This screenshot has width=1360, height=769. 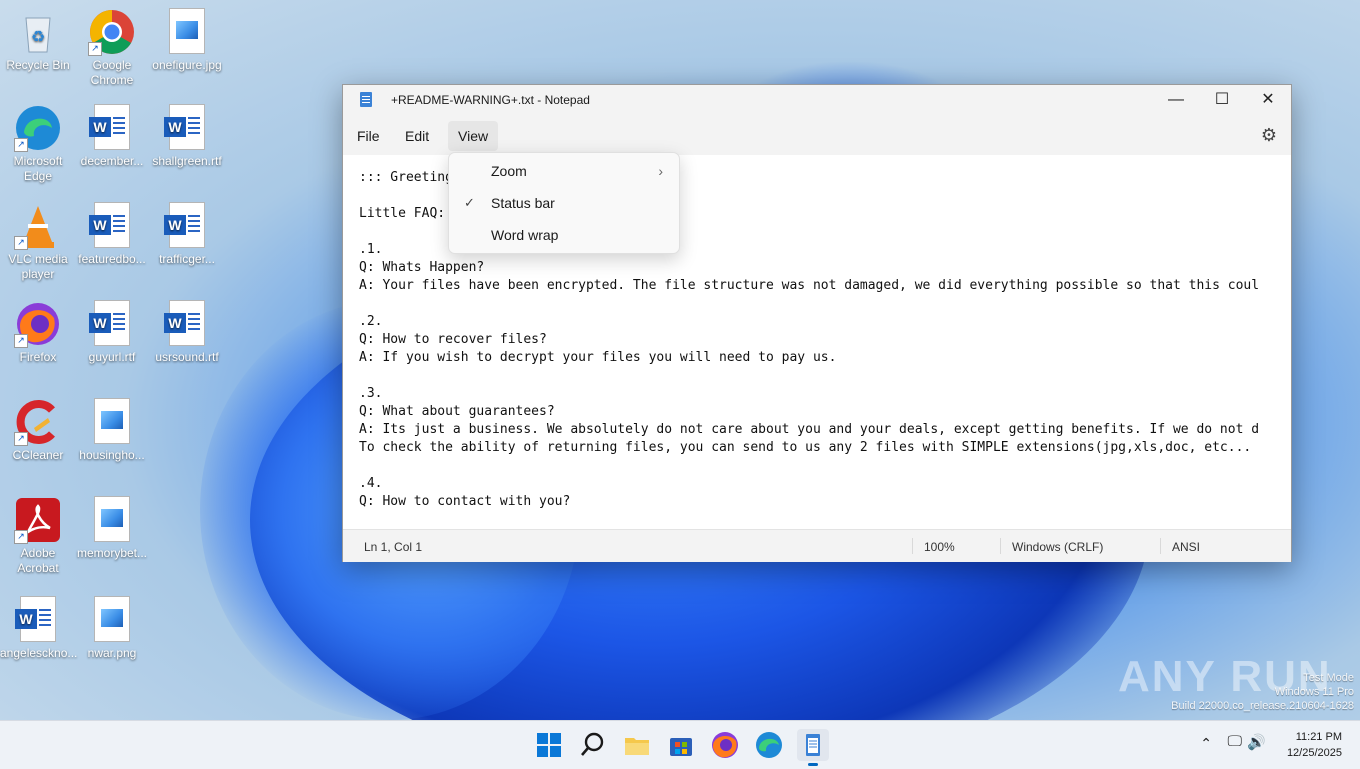 I want to click on start-button, so click(x=549, y=745).